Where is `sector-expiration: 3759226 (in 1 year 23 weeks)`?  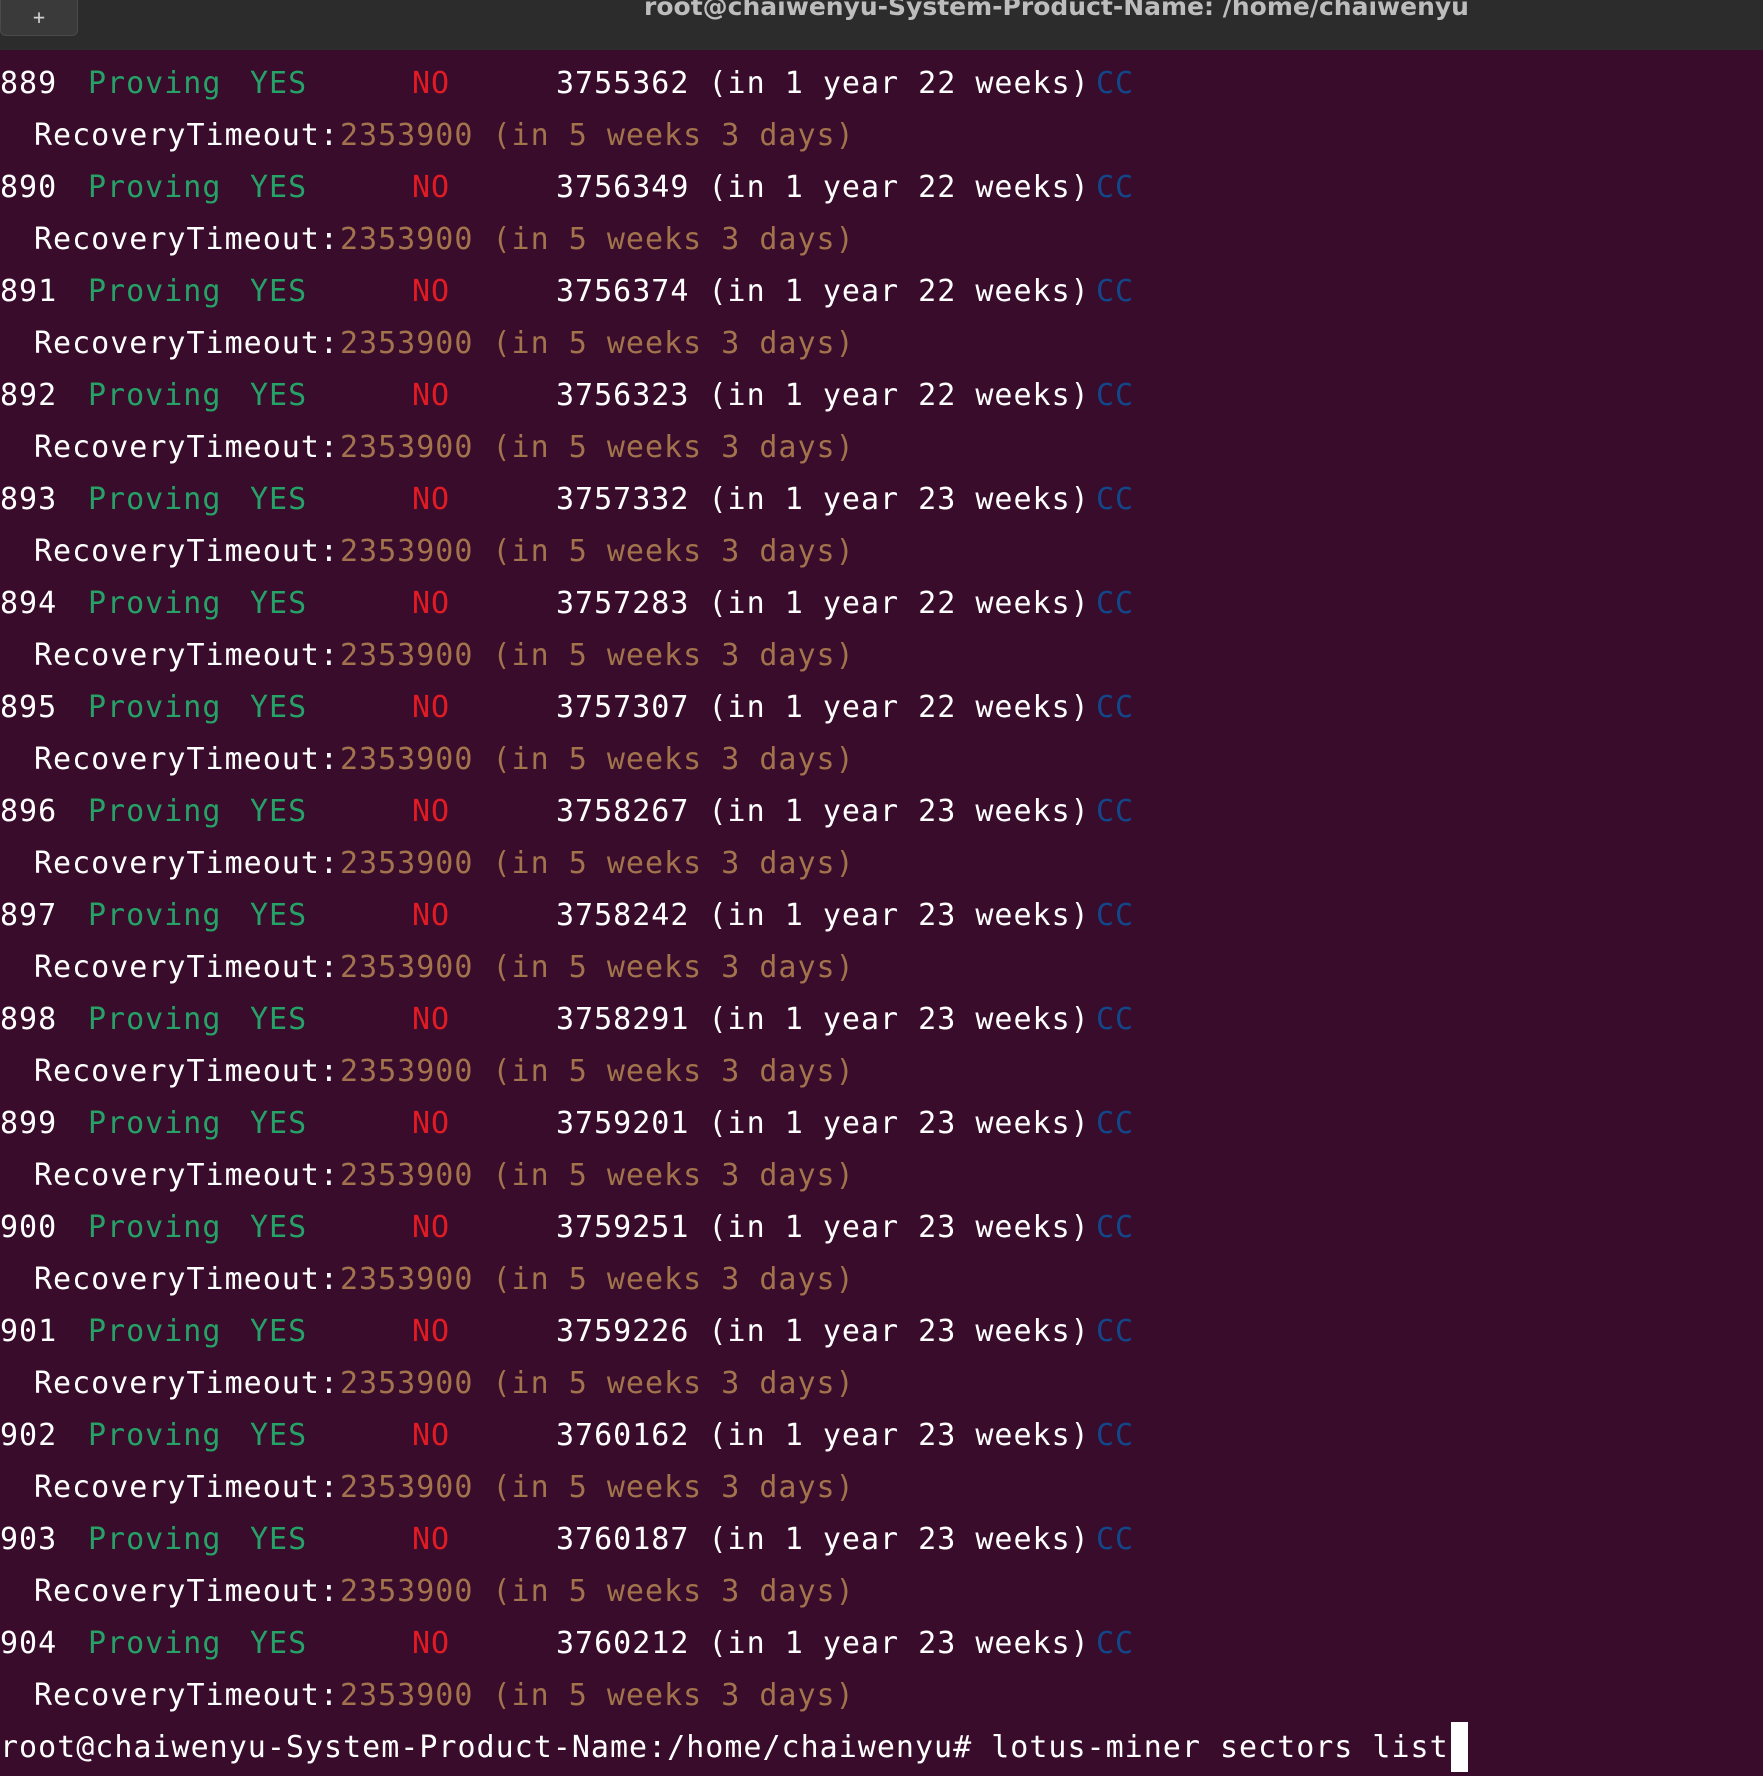
sector-expiration: 3759226 (in 1 year 23 weeks) is located at coordinates (823, 1331).